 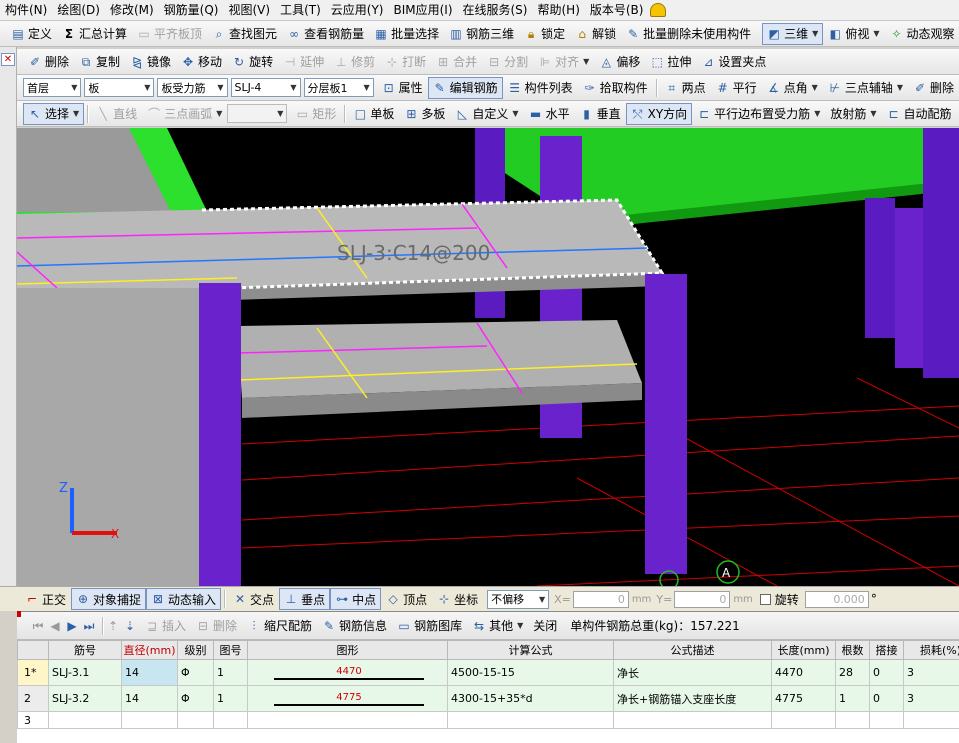 I want to click on menu-bim: BIM应用(I), so click(x=422, y=10).